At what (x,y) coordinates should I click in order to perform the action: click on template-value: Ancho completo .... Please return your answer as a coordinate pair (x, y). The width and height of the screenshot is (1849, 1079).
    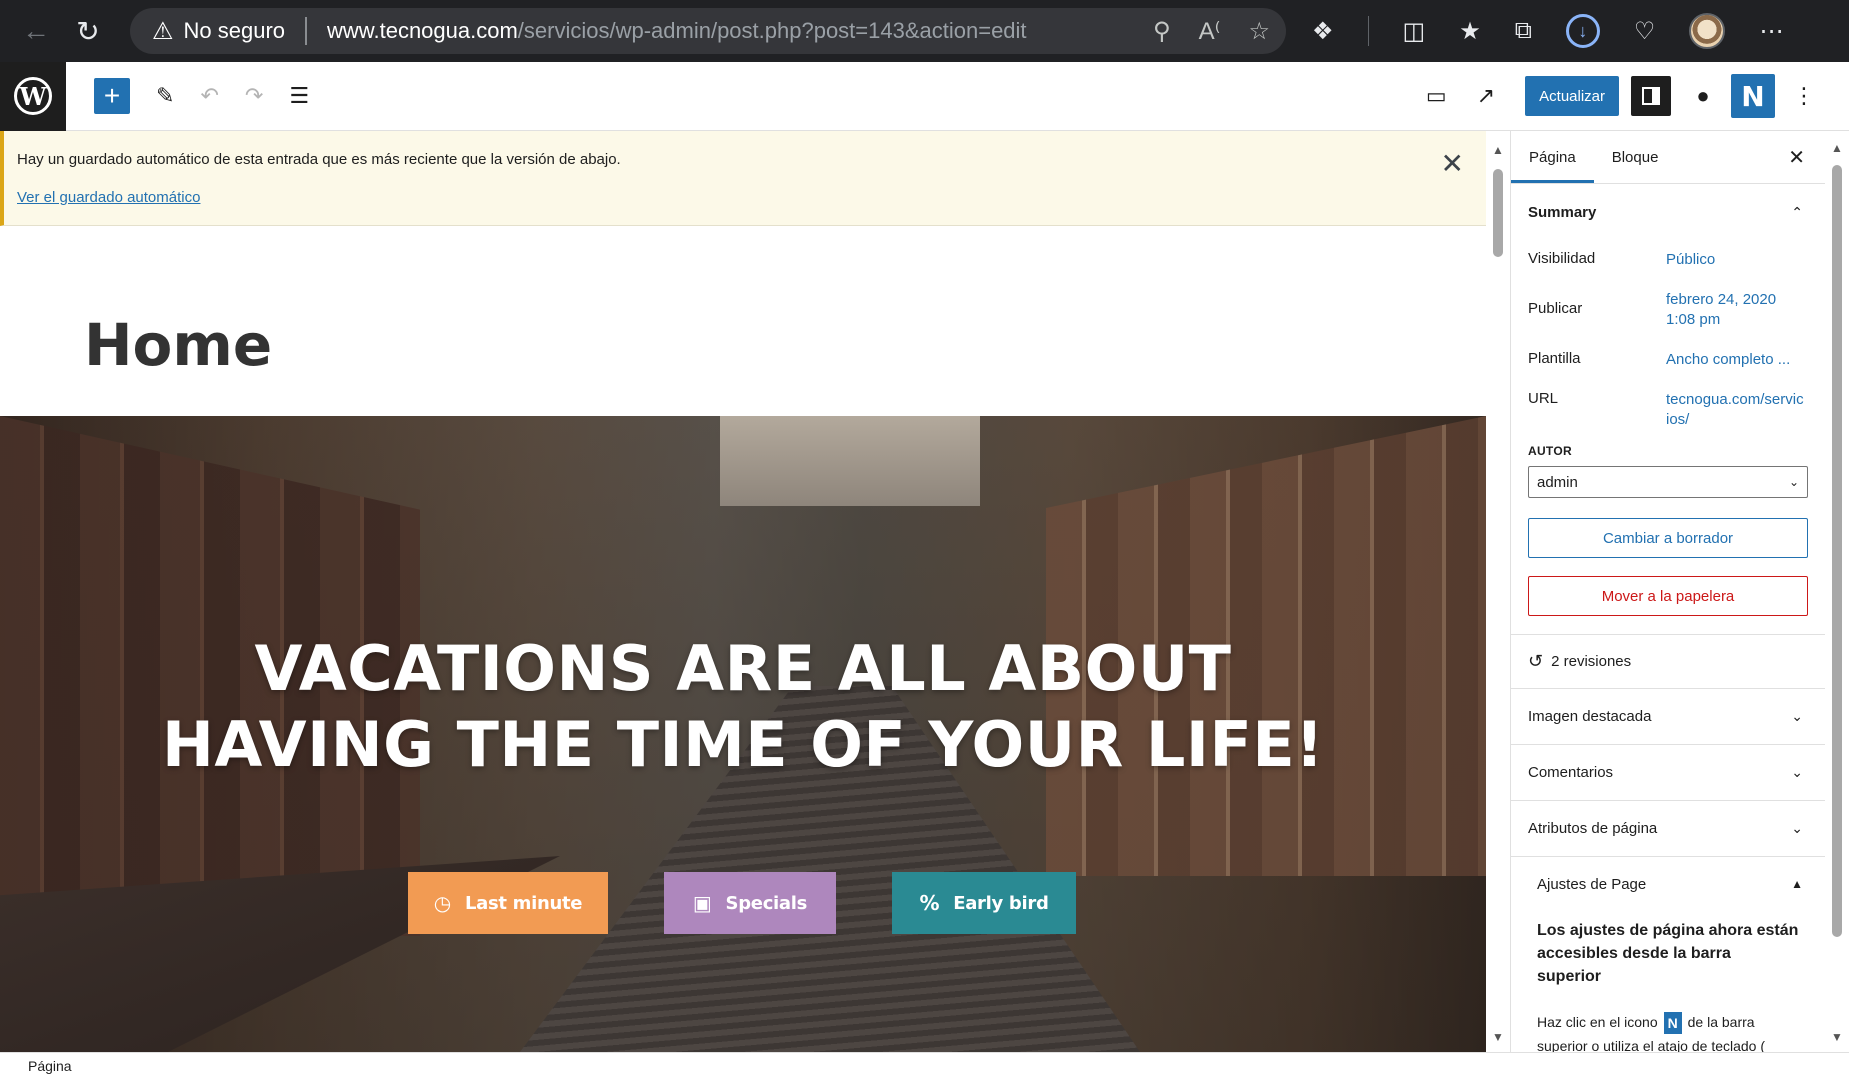
    Looking at the image, I should click on (1736, 360).